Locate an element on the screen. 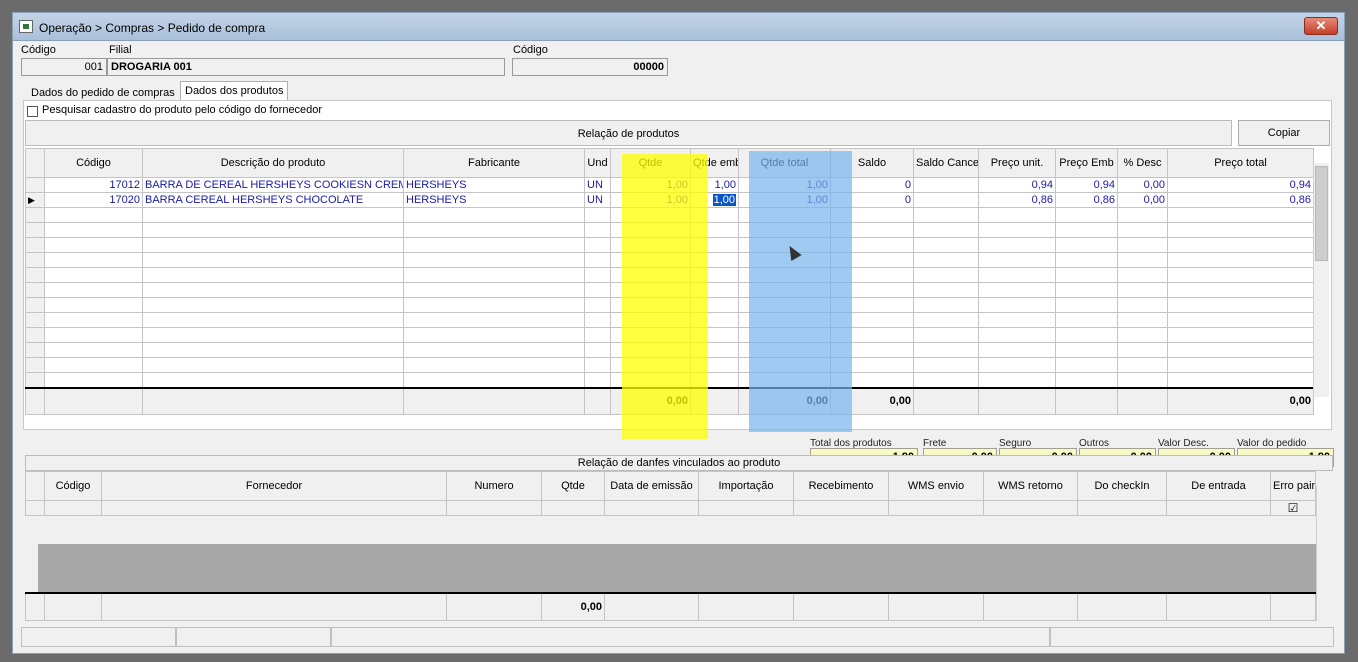 The height and width of the screenshot is (662, 1358). cell-preco-unit: 0,94 is located at coordinates (1017, 185).